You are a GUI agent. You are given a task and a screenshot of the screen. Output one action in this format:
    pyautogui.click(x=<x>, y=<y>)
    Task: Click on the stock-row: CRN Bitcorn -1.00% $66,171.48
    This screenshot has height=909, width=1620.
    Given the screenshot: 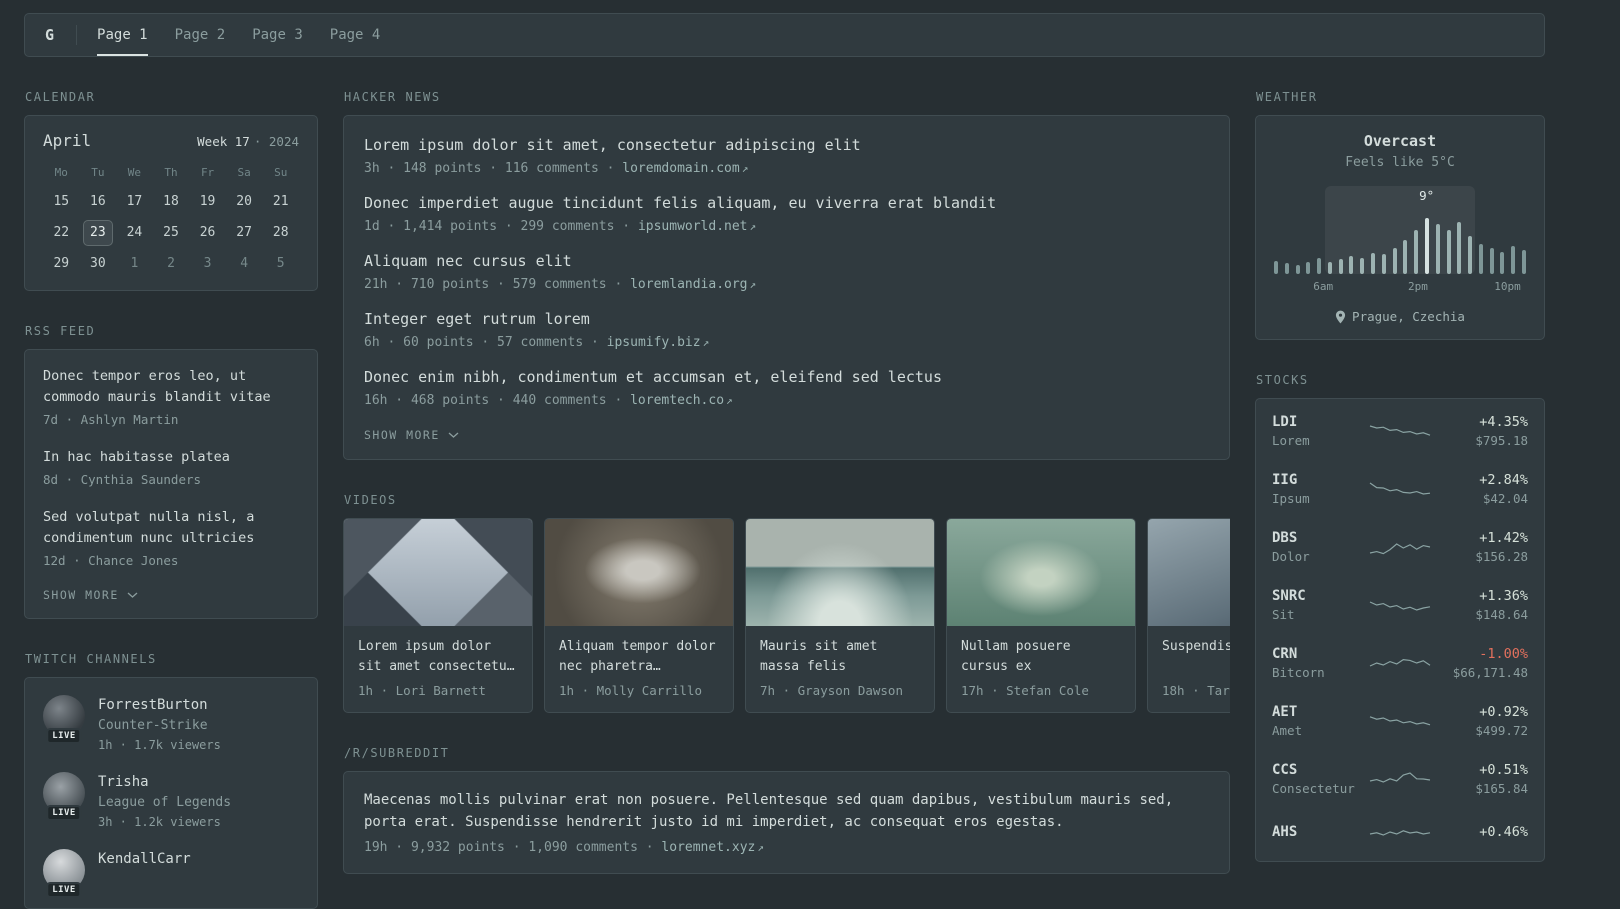 What is the action you would take?
    pyautogui.click(x=1400, y=663)
    